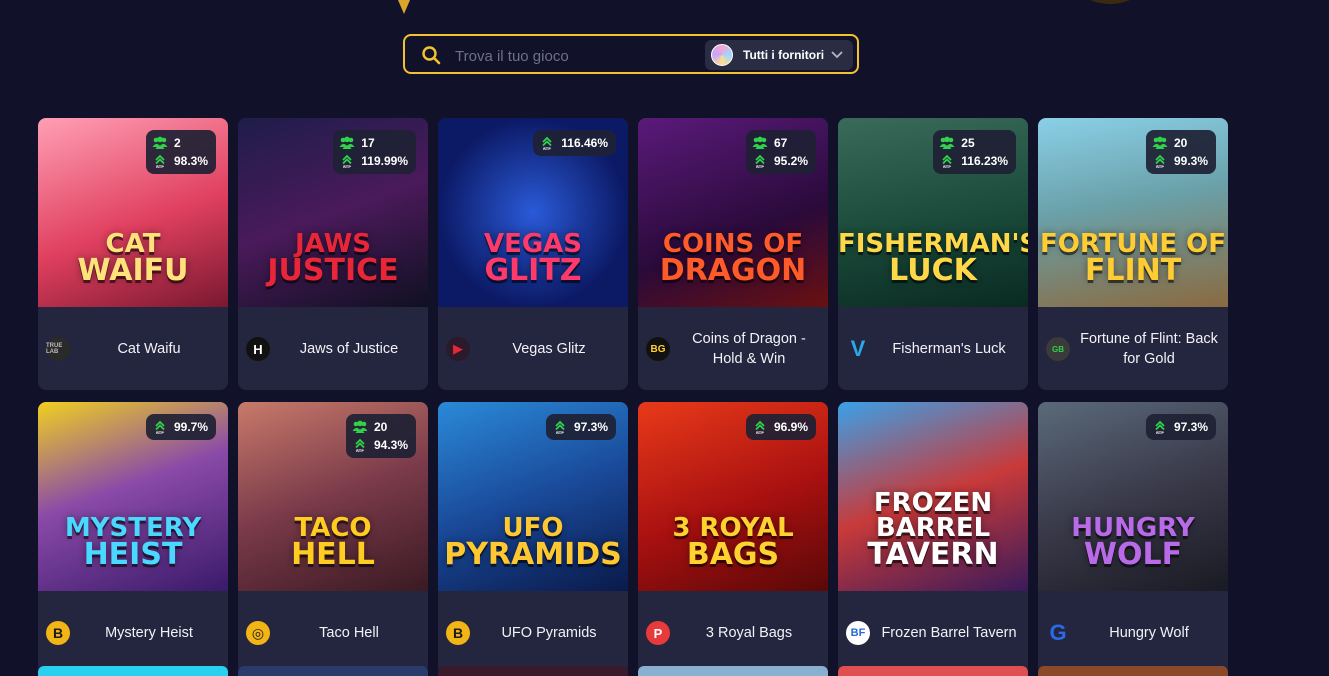 This screenshot has width=1329, height=676. I want to click on game-thumbnail: FORTUNE OF FLINT 20 RTP 99.3%, so click(1133, 212).